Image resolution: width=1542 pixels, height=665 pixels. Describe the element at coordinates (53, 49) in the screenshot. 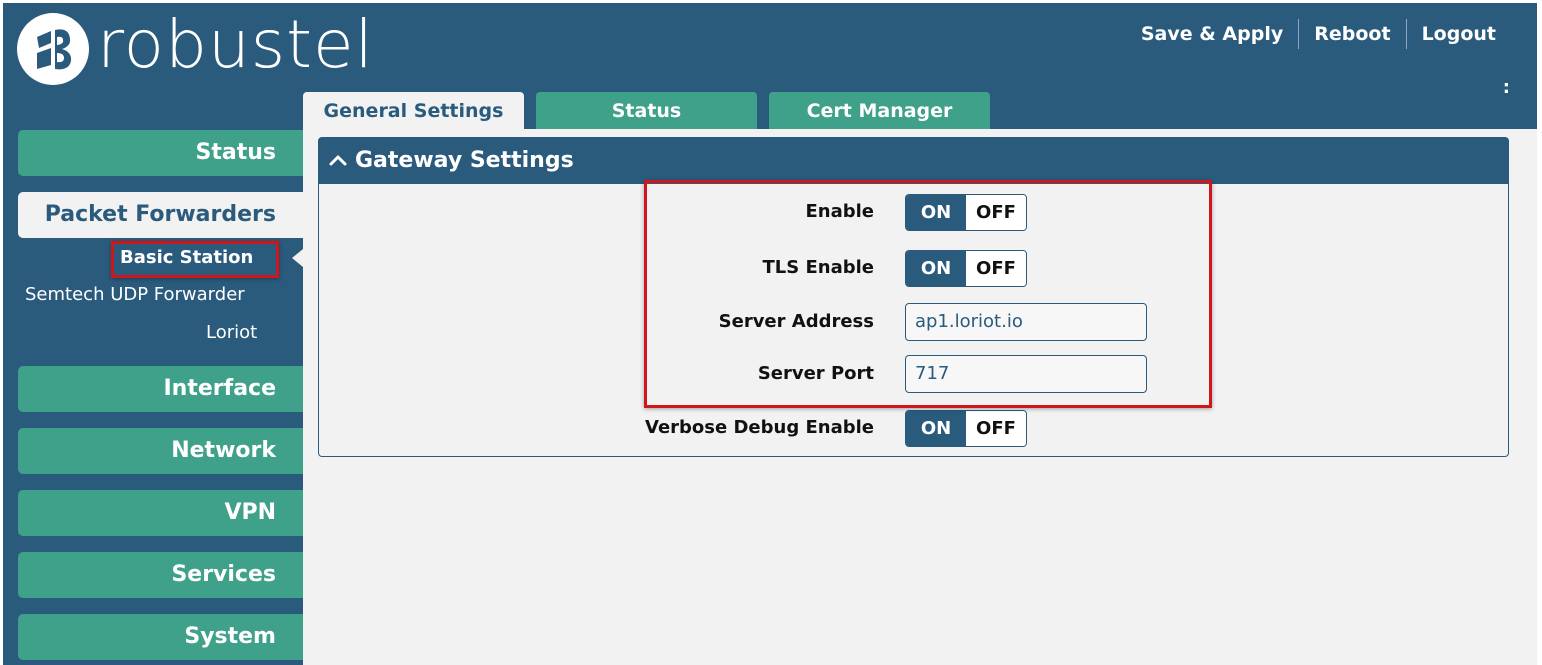

I see `robustel-logo-icon` at that location.